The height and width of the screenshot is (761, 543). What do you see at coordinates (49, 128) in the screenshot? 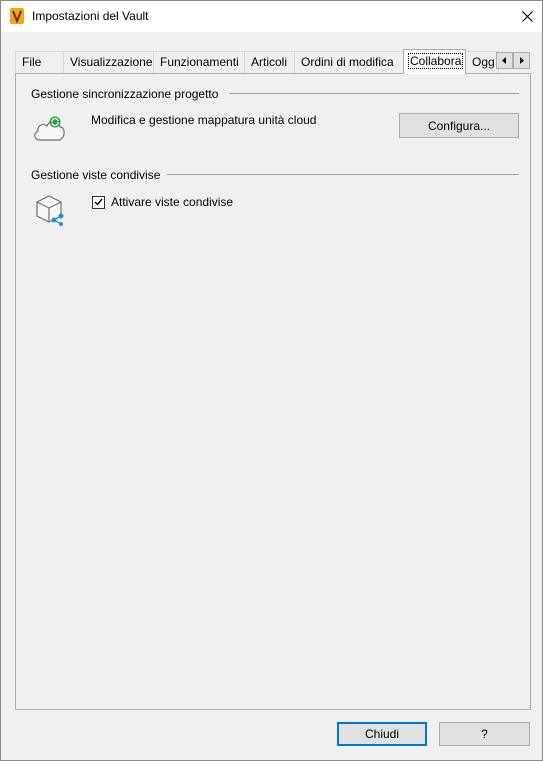
I see `cloud-sync-icon` at bounding box center [49, 128].